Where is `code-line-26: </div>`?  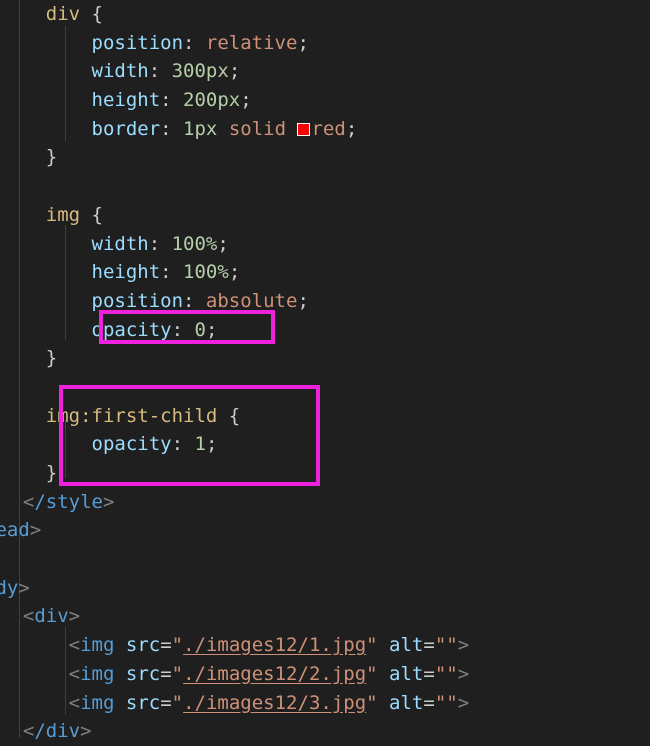 code-line-26: </div> is located at coordinates (325, 731).